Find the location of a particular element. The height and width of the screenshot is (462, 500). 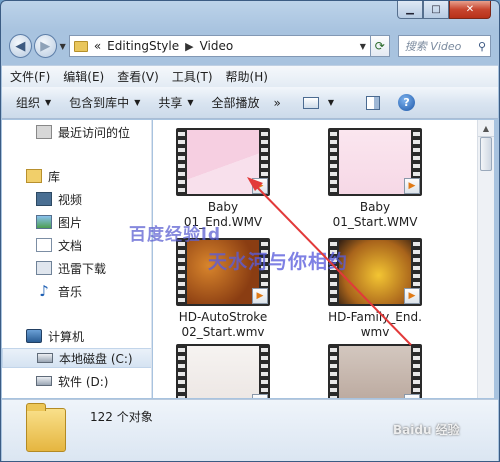

menu-file: 文件(F) is located at coordinates (30, 76).